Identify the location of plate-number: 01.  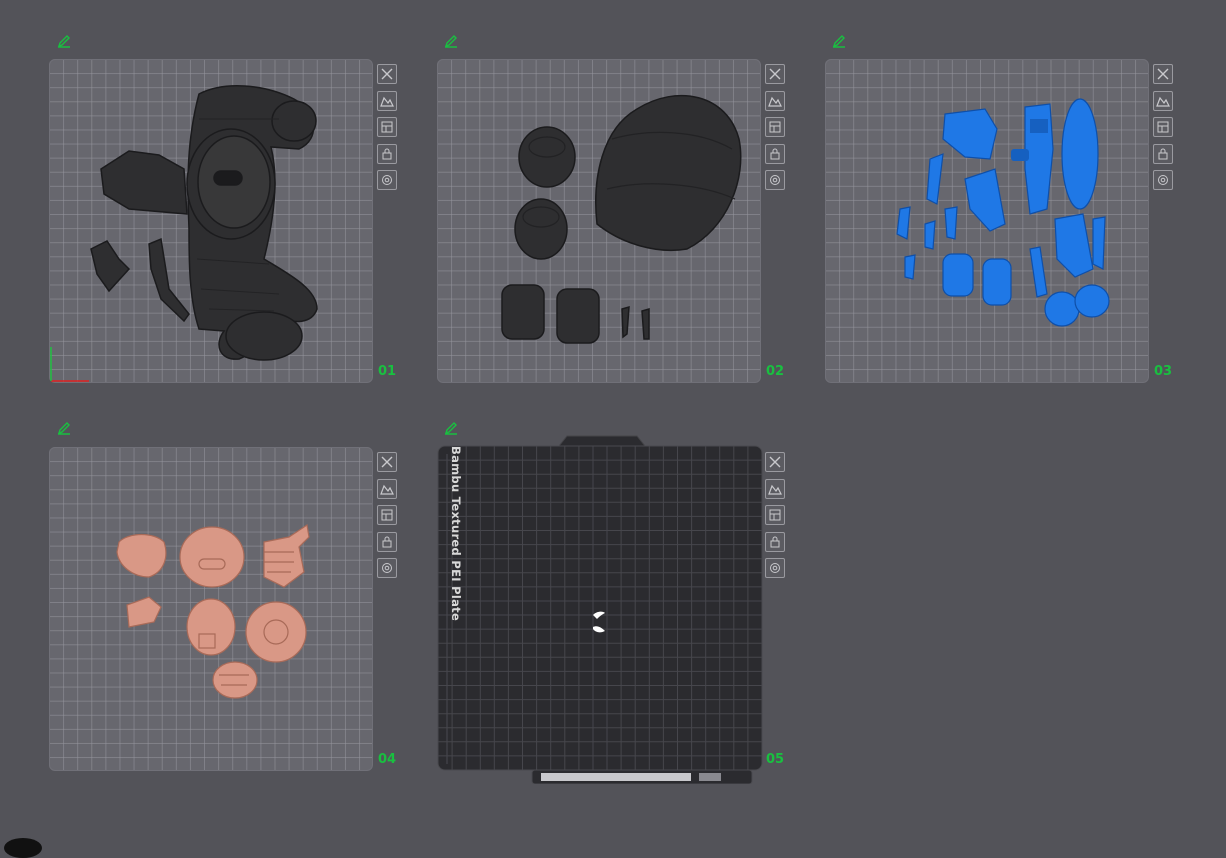
(387, 371).